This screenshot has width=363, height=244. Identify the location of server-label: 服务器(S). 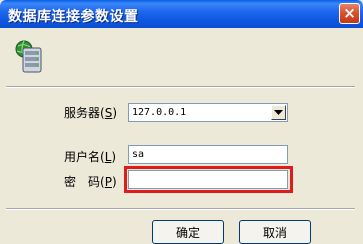
(91, 113).